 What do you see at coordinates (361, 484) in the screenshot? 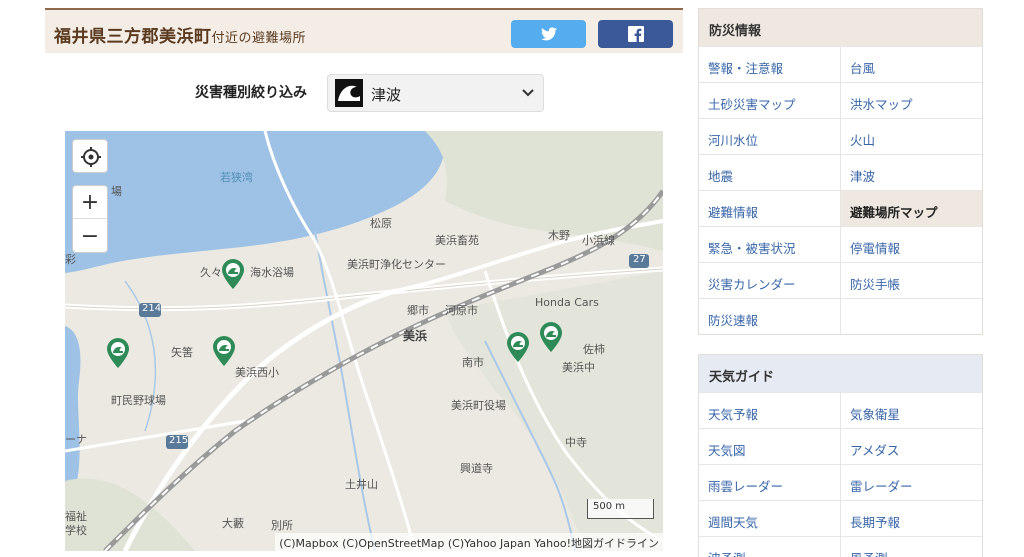
I see `map-label-tsuiyama: 土井山` at bounding box center [361, 484].